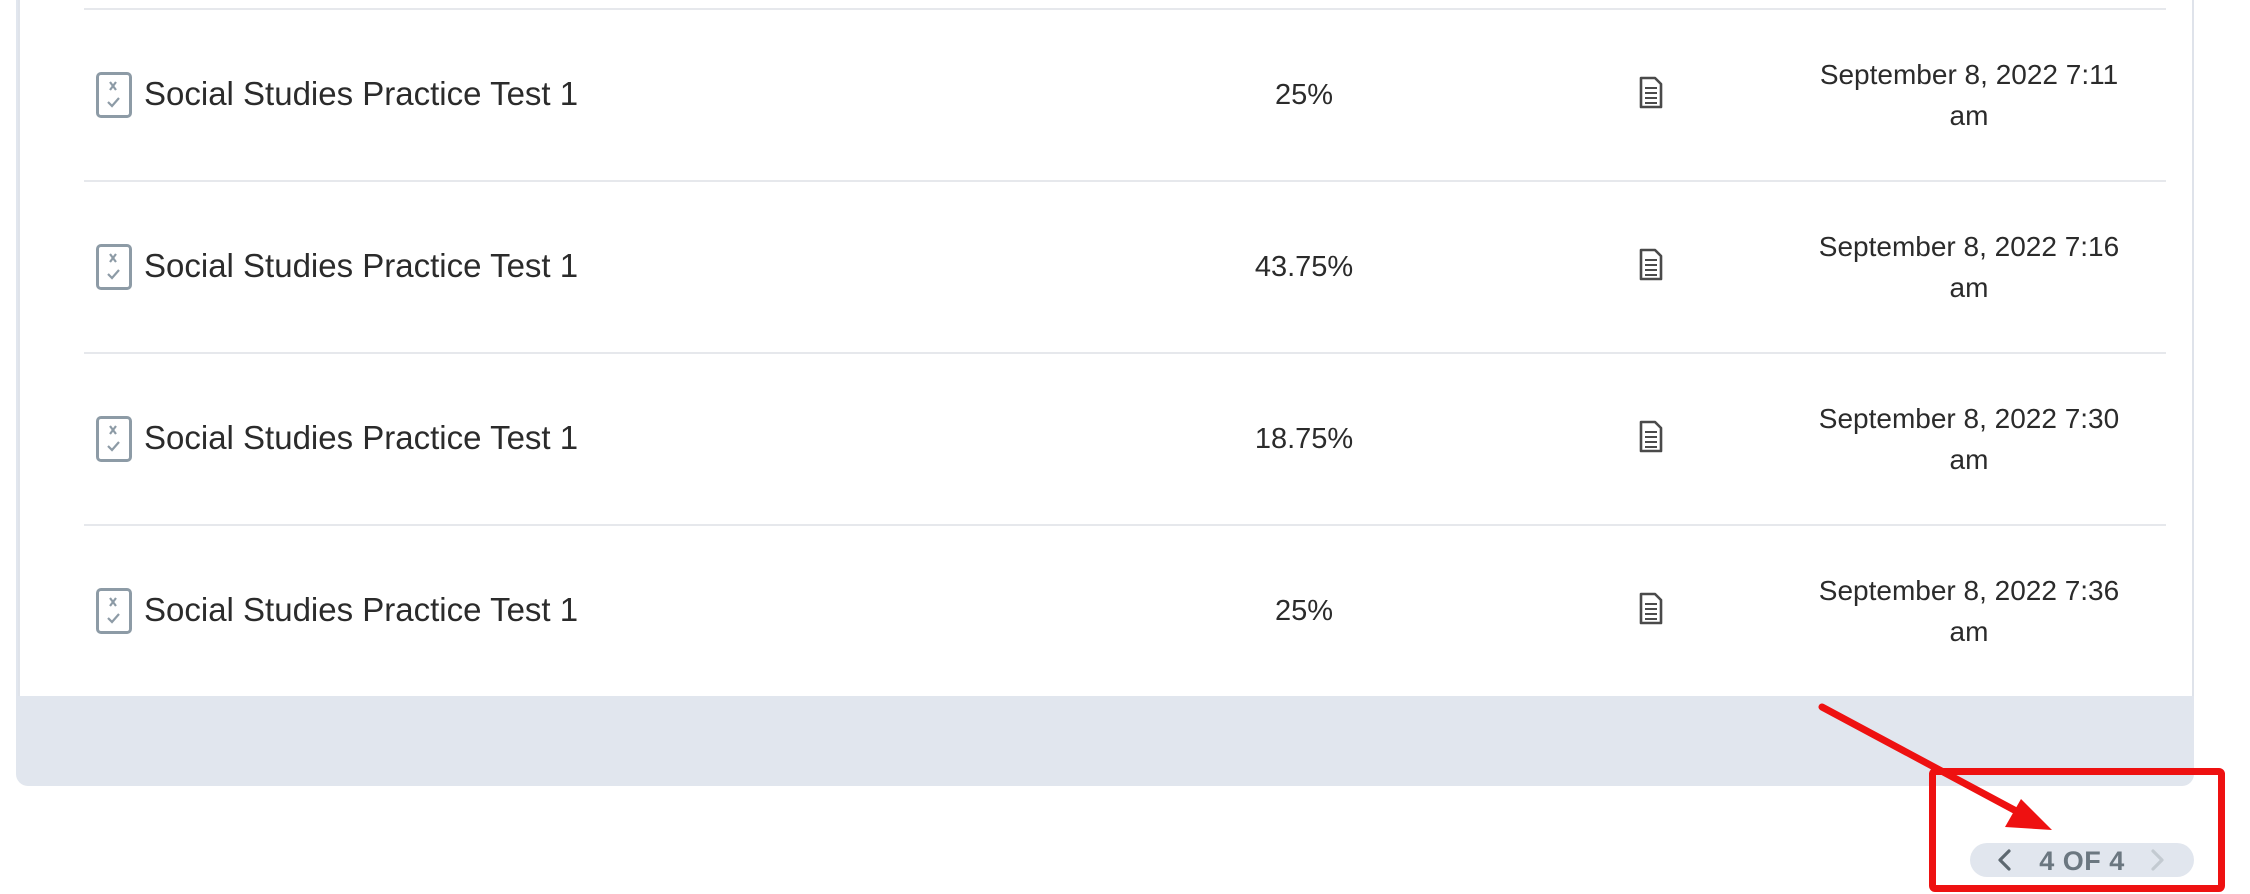 The width and height of the screenshot is (2250, 894). Describe the element at coordinates (1304, 267) in the screenshot. I see `row-score: 43.75%` at that location.